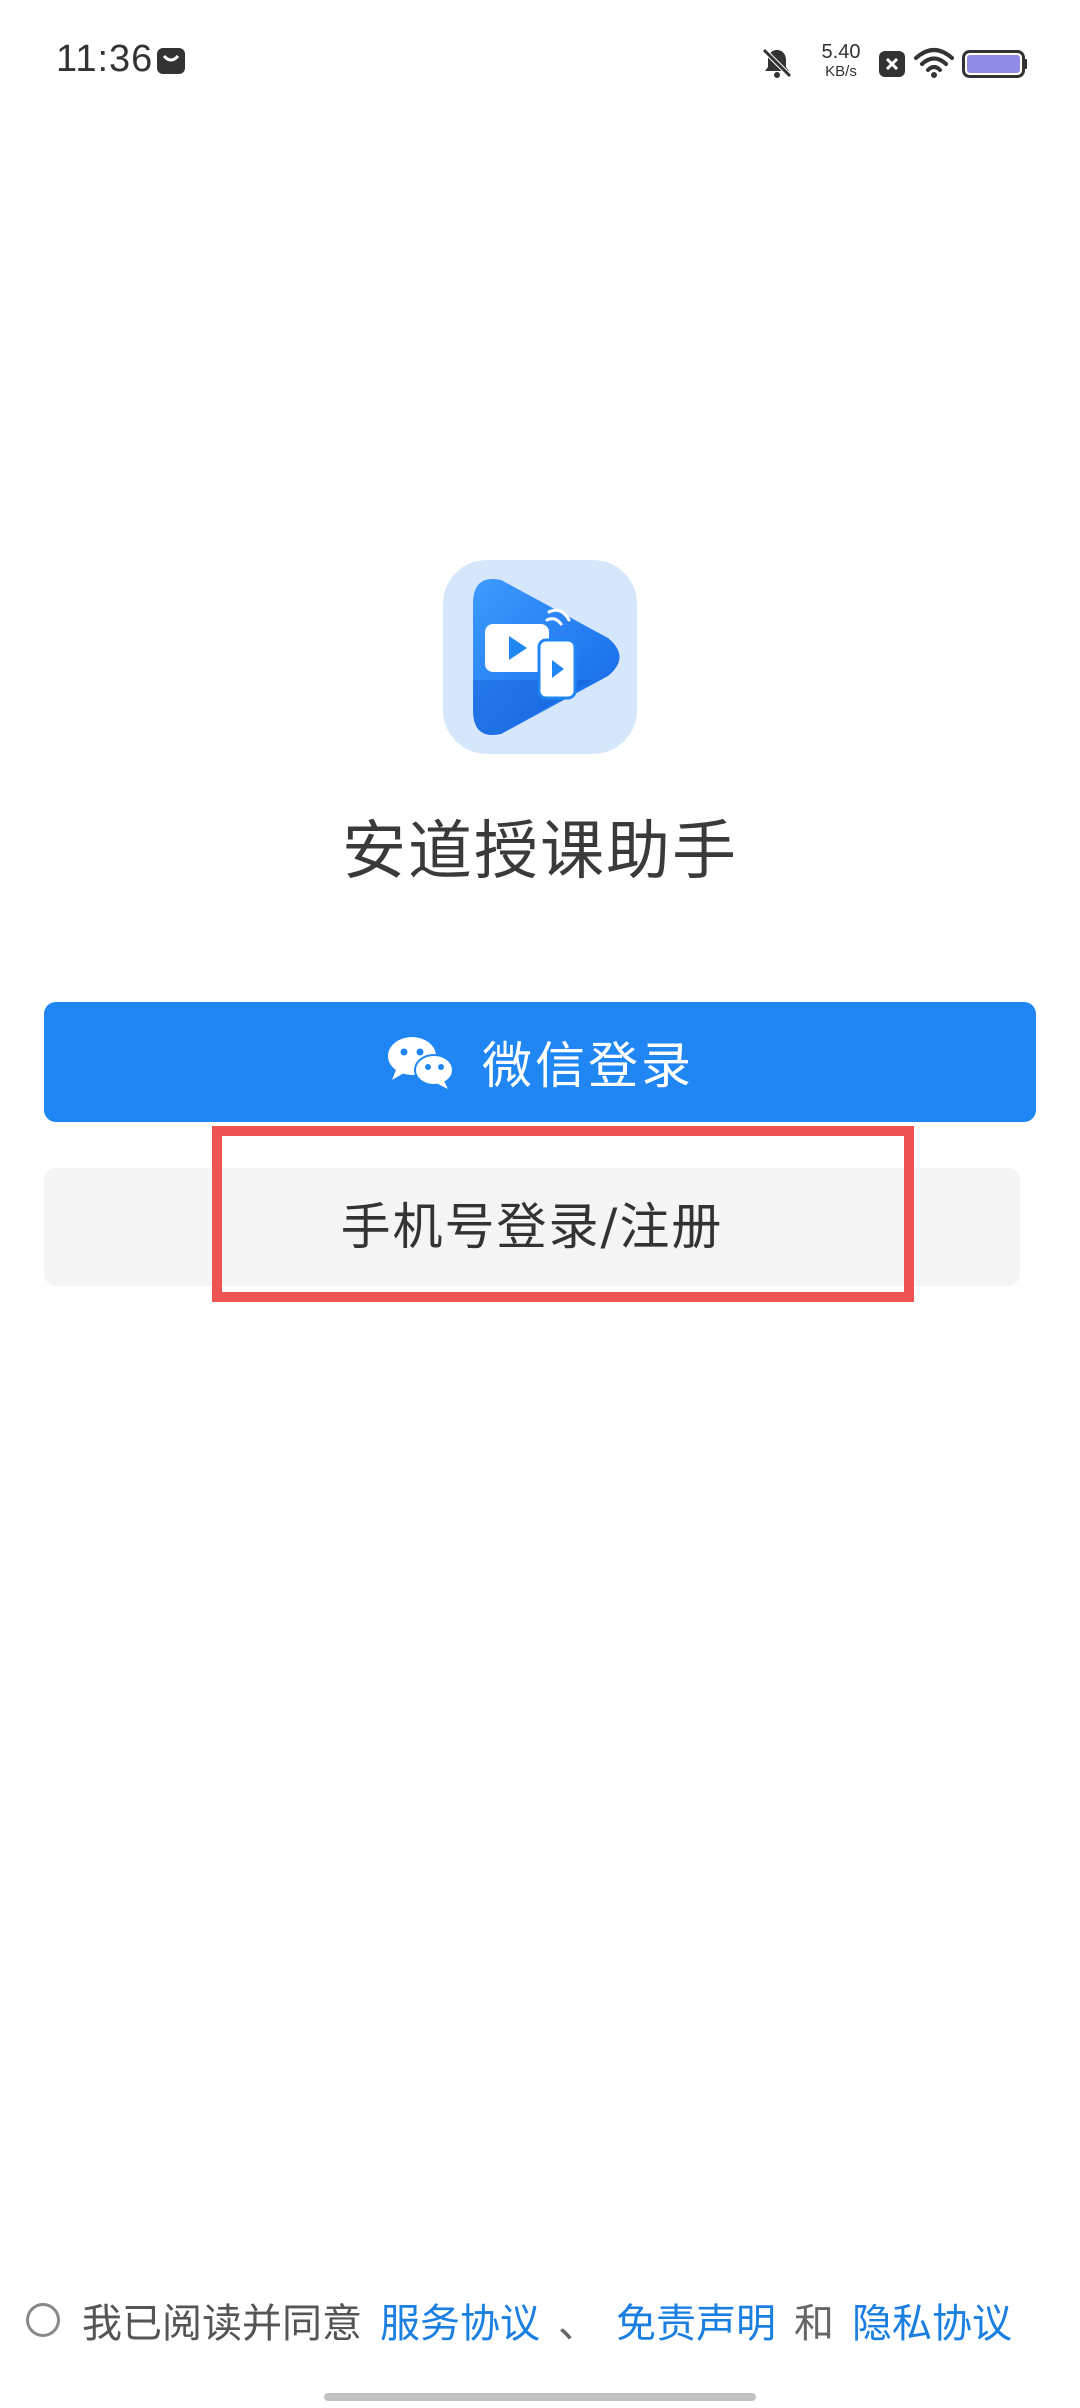 This screenshot has height=2408, width=1080. Describe the element at coordinates (421, 1063) in the screenshot. I see `wechat-icon` at that location.